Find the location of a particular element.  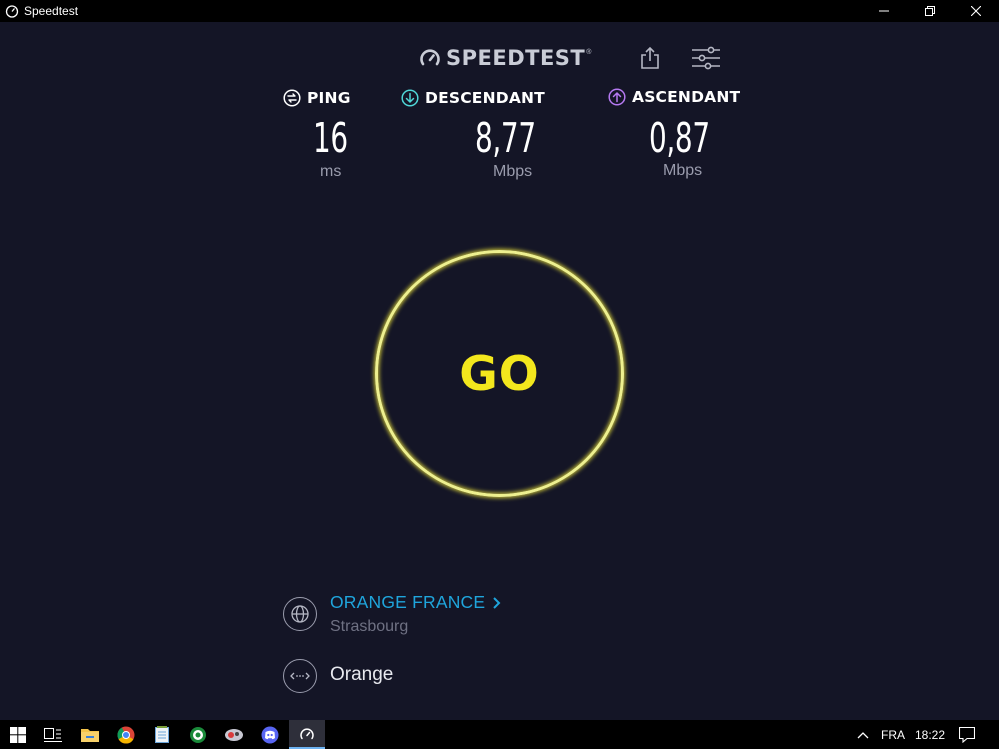

chrome-button is located at coordinates (126, 734).